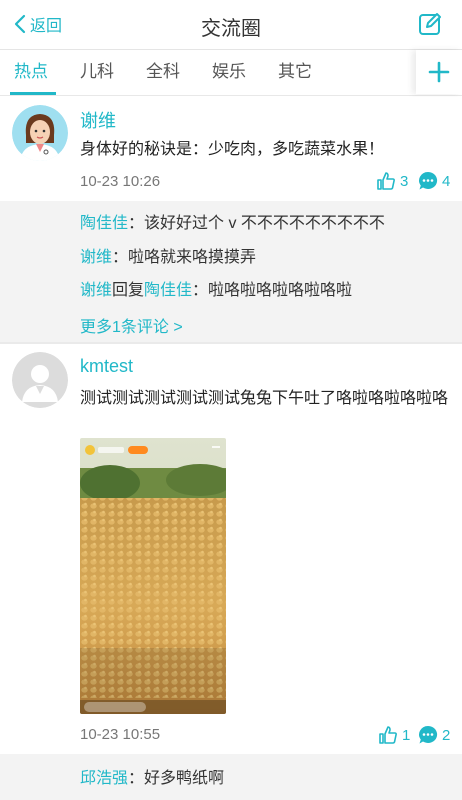 The width and height of the screenshot is (462, 800). Describe the element at coordinates (272, 290) in the screenshot. I see `comment-text: ：啦咯啦咯啦咯啦咯啦` at that location.